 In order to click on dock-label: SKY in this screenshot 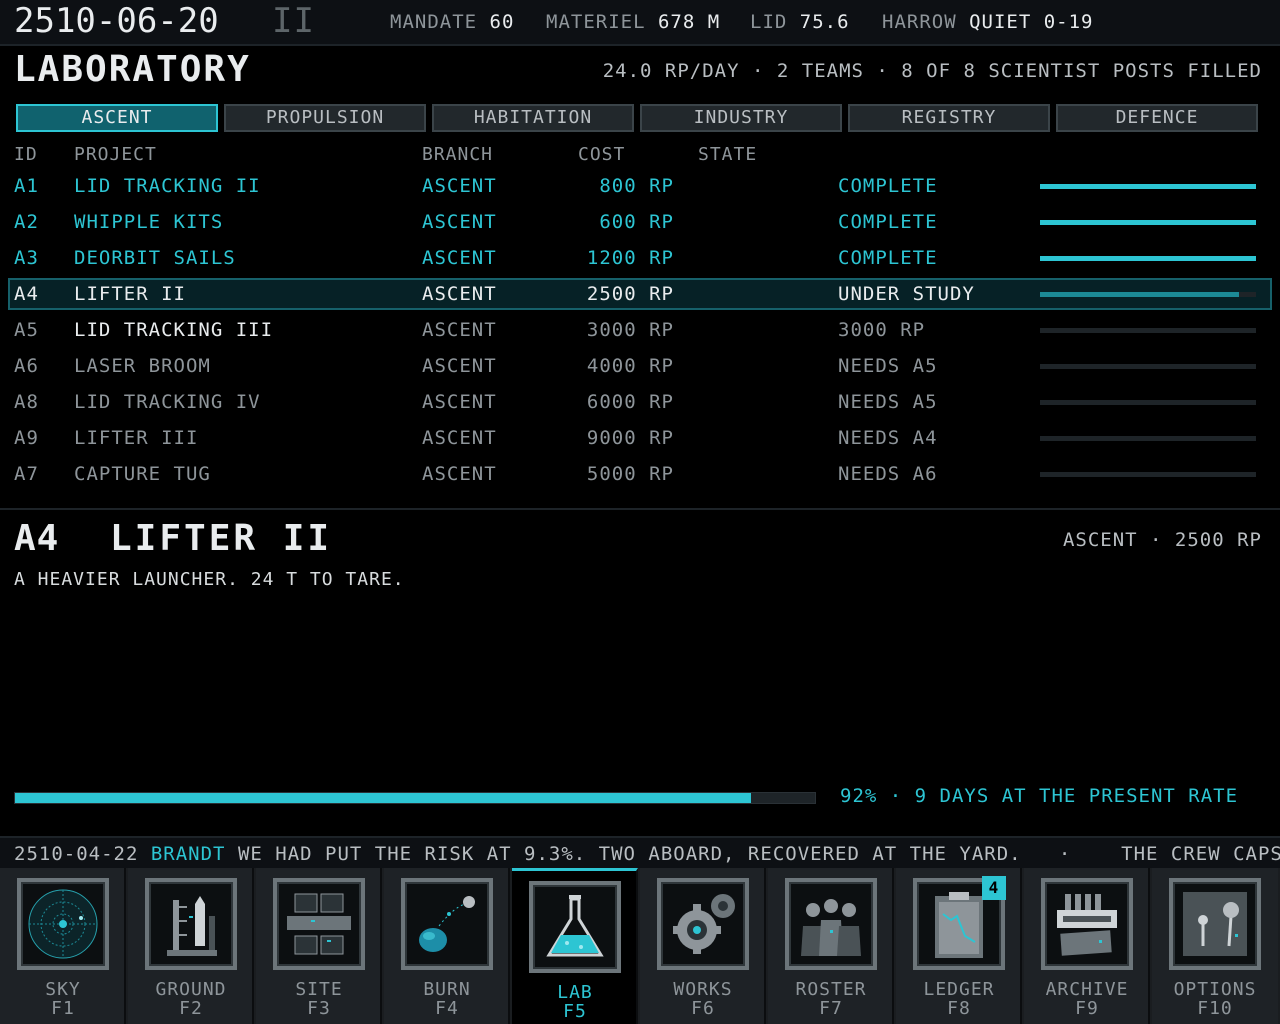, I will do `click(63, 989)`.